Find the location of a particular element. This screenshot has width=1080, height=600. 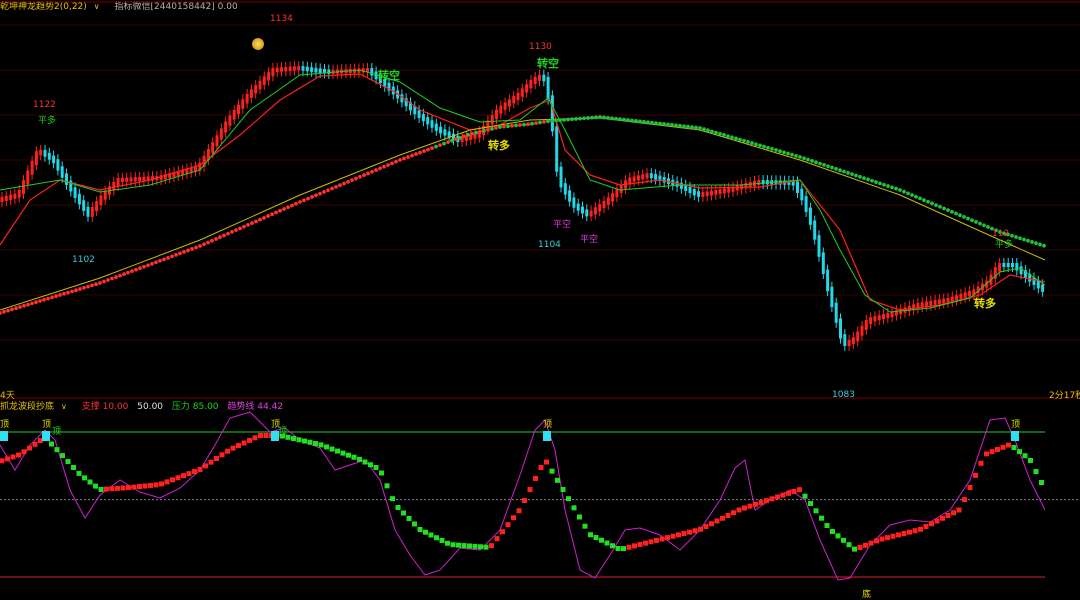

price-label-high: 1122 is located at coordinates (44, 105).